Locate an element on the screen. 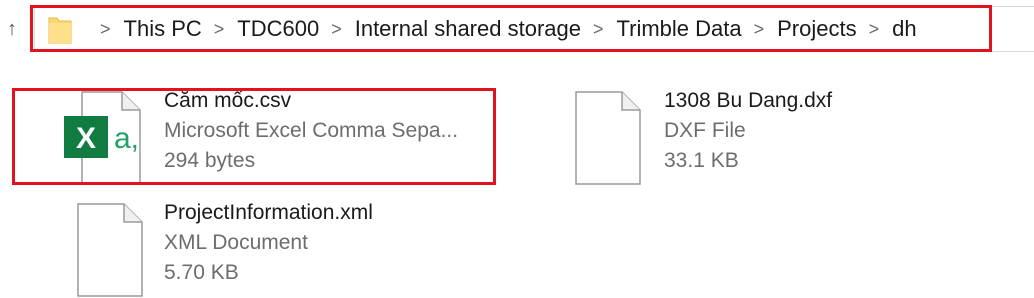  crumb-trimble-data: Trimble Data is located at coordinates (679, 29).